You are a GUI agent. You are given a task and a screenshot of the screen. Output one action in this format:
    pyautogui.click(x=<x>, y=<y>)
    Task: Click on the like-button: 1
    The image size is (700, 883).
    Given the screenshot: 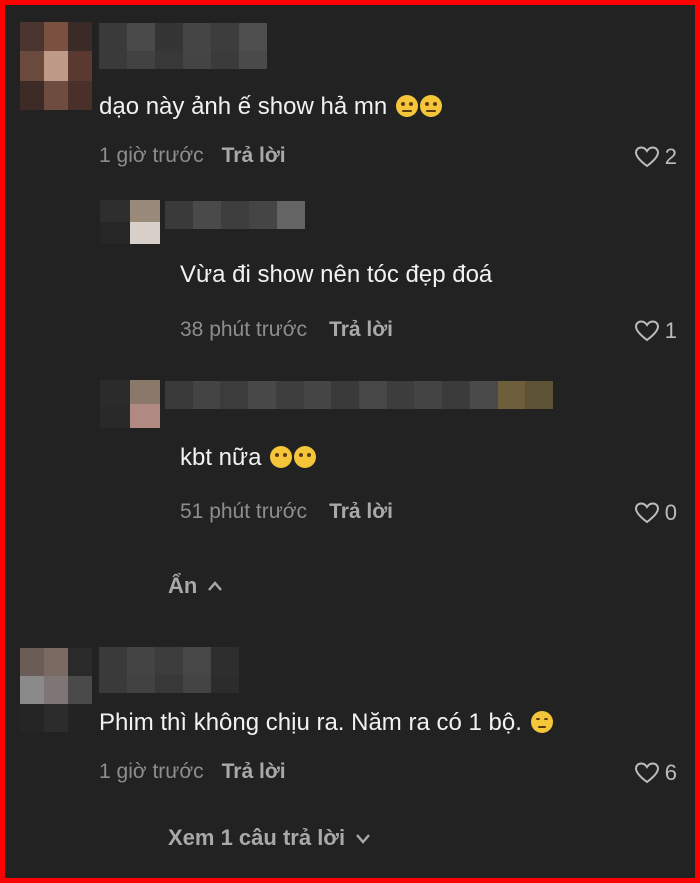 What is the action you would take?
    pyautogui.click(x=655, y=331)
    